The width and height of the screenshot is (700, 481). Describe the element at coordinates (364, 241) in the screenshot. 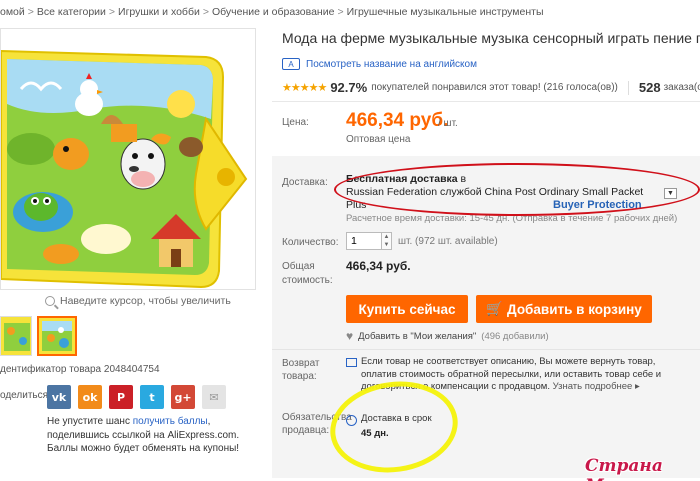

I see `quantity-input` at that location.